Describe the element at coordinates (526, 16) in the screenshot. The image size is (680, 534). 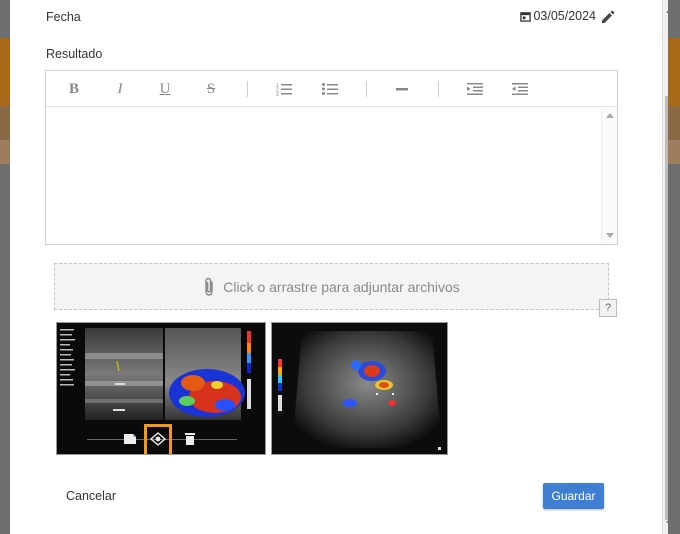
I see `calendar-icon` at that location.